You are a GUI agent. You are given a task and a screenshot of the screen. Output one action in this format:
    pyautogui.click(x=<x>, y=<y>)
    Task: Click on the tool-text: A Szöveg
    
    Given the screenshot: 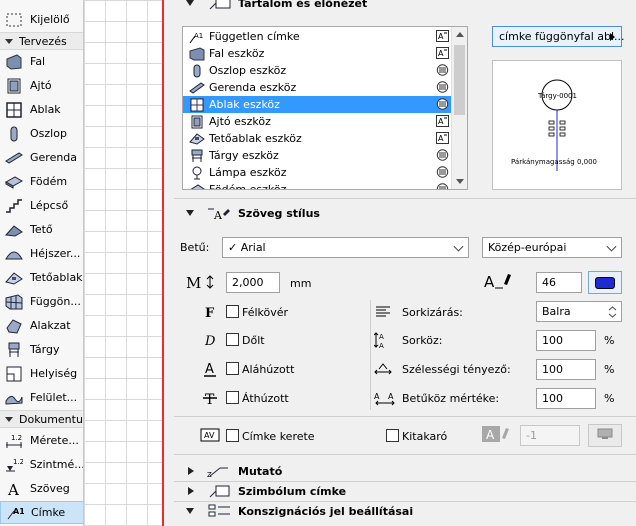 What is the action you would take?
    pyautogui.click(x=41, y=488)
    